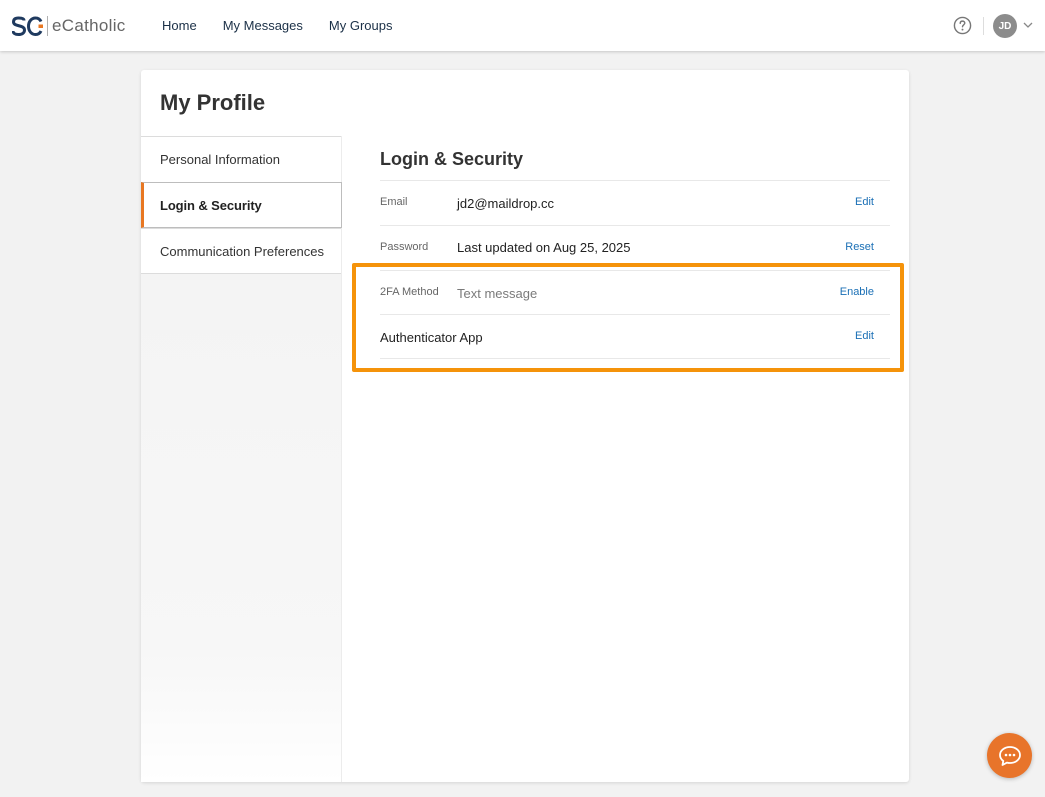  I want to click on logo-divider, so click(47, 26).